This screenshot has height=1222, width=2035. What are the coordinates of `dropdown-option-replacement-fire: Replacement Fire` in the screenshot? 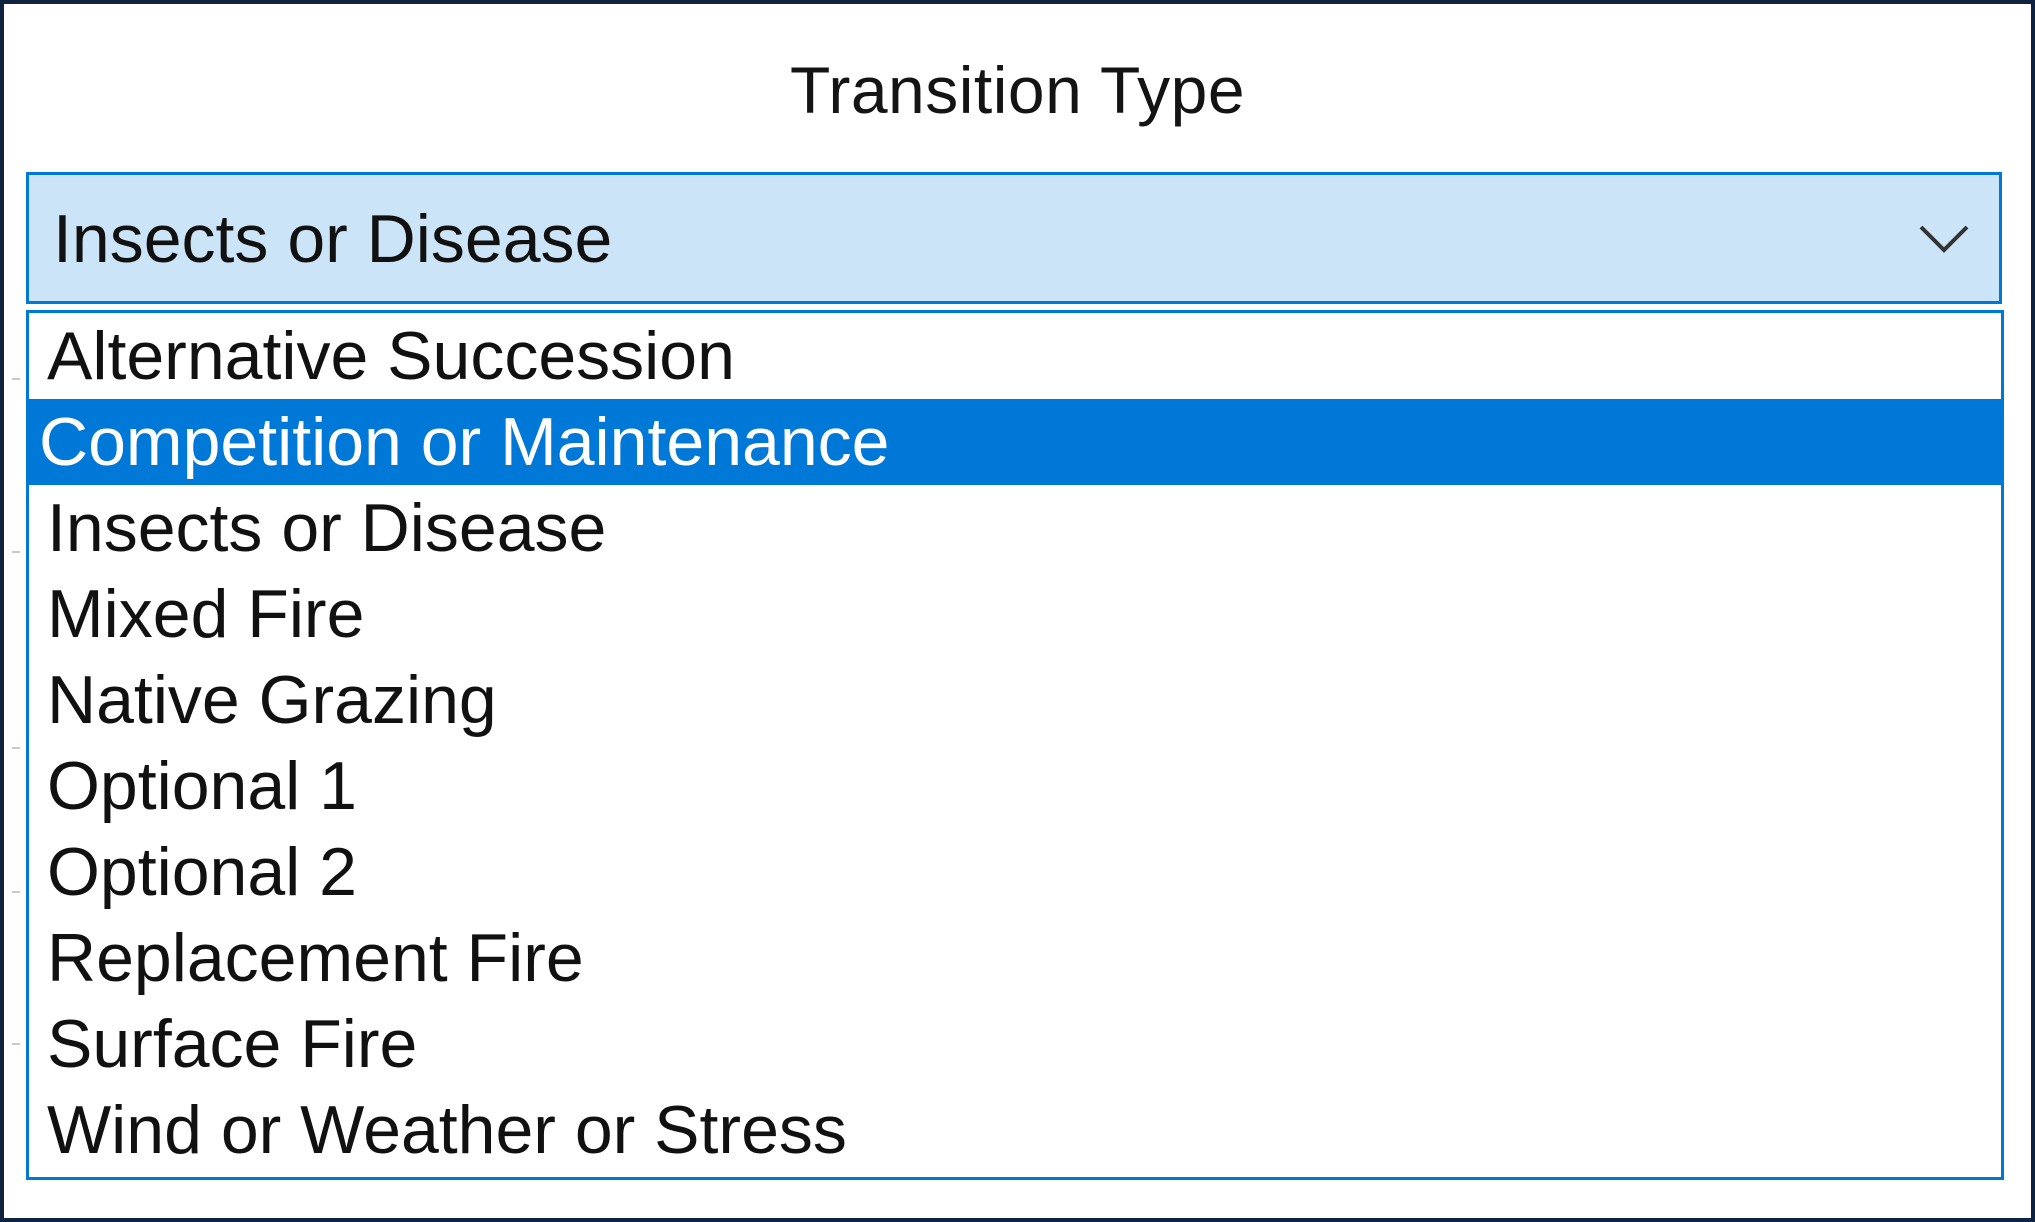 It's located at (1015, 958).